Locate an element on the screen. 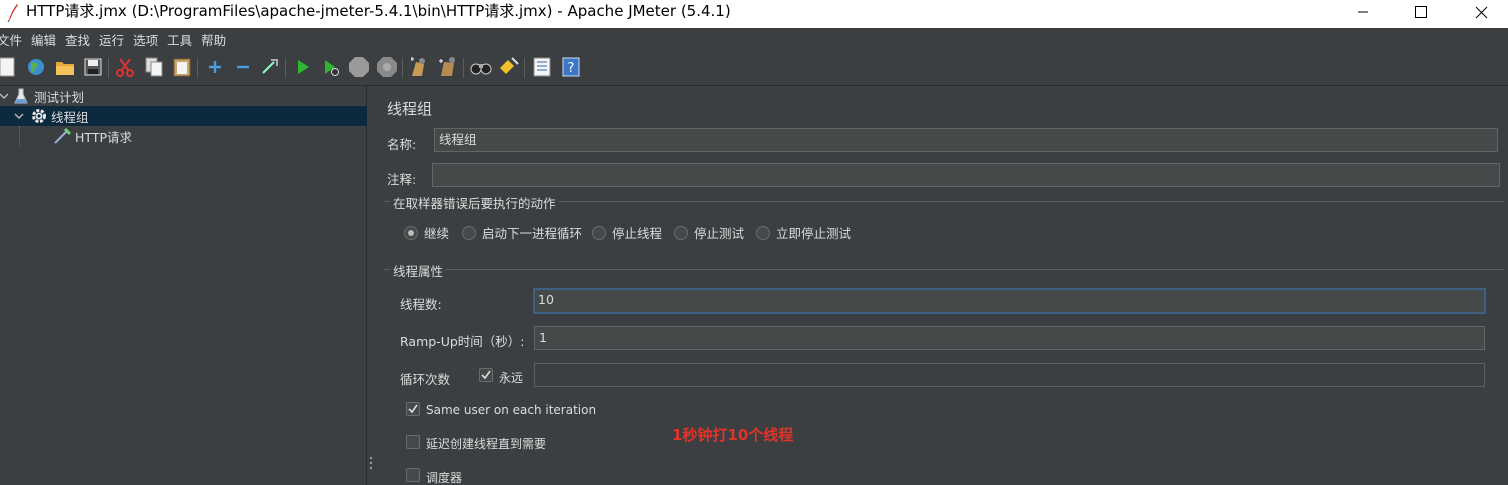  radio-start-next-loop: 启动下一进程循环 is located at coordinates (522, 232).